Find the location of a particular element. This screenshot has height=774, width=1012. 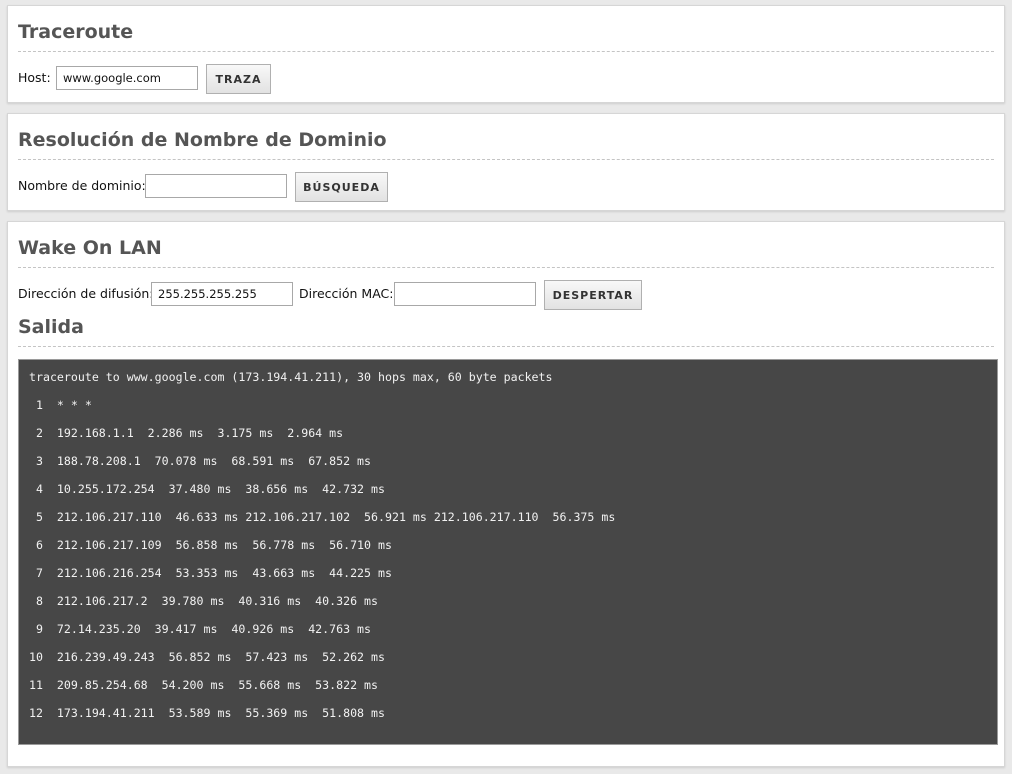

search-button: BÚSQUEDA is located at coordinates (341, 187).